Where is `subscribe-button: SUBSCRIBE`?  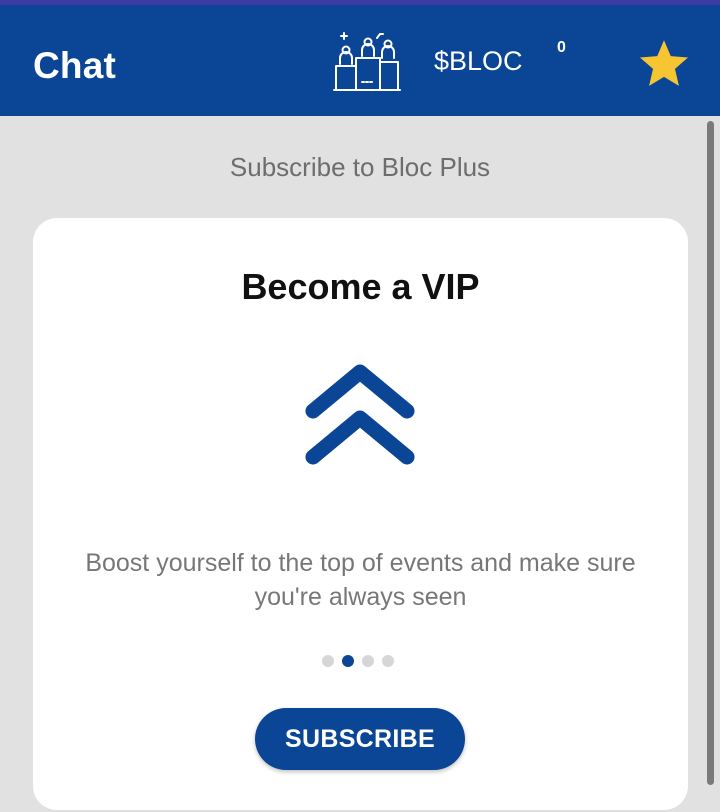
subscribe-button: SUBSCRIBE is located at coordinates (360, 739).